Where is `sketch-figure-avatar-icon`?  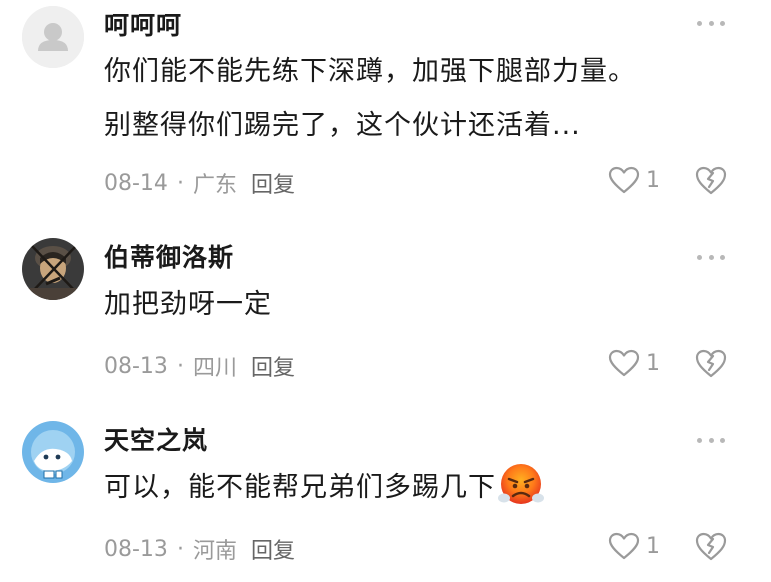 sketch-figure-avatar-icon is located at coordinates (53, 269).